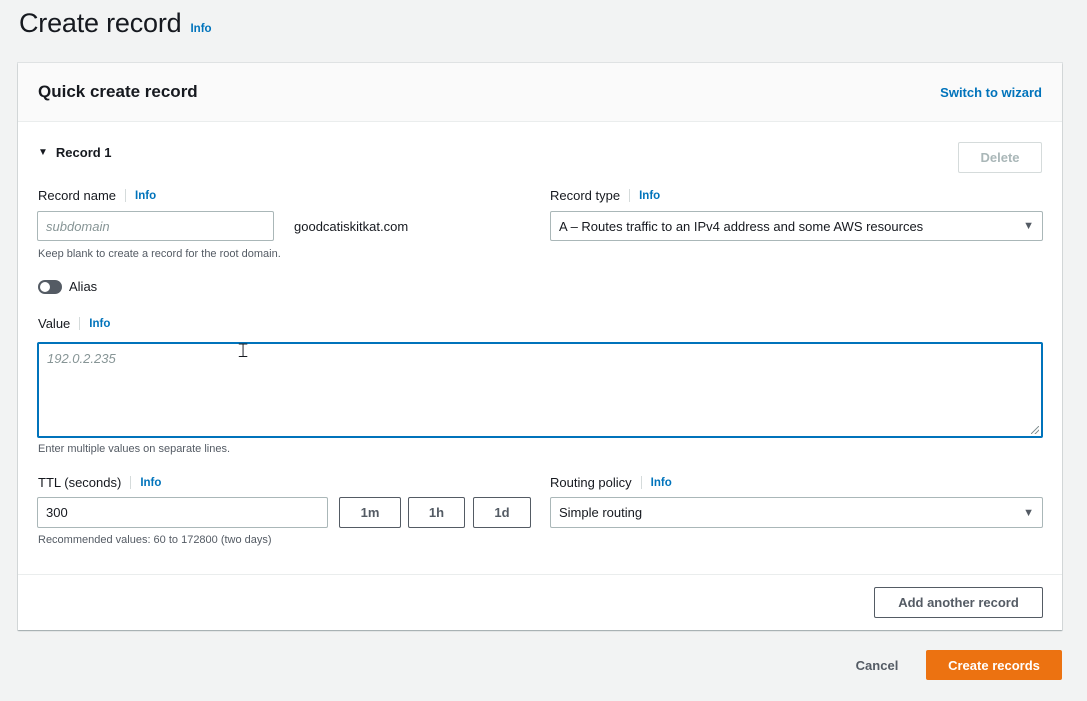 The image size is (1087, 701). Describe the element at coordinates (134, 449) in the screenshot. I see `value-hint: Enter multiple values on separate lines.` at that location.